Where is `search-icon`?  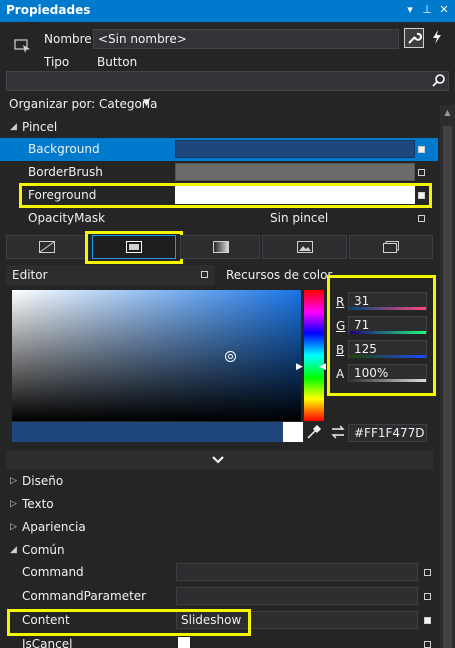 search-icon is located at coordinates (439, 80).